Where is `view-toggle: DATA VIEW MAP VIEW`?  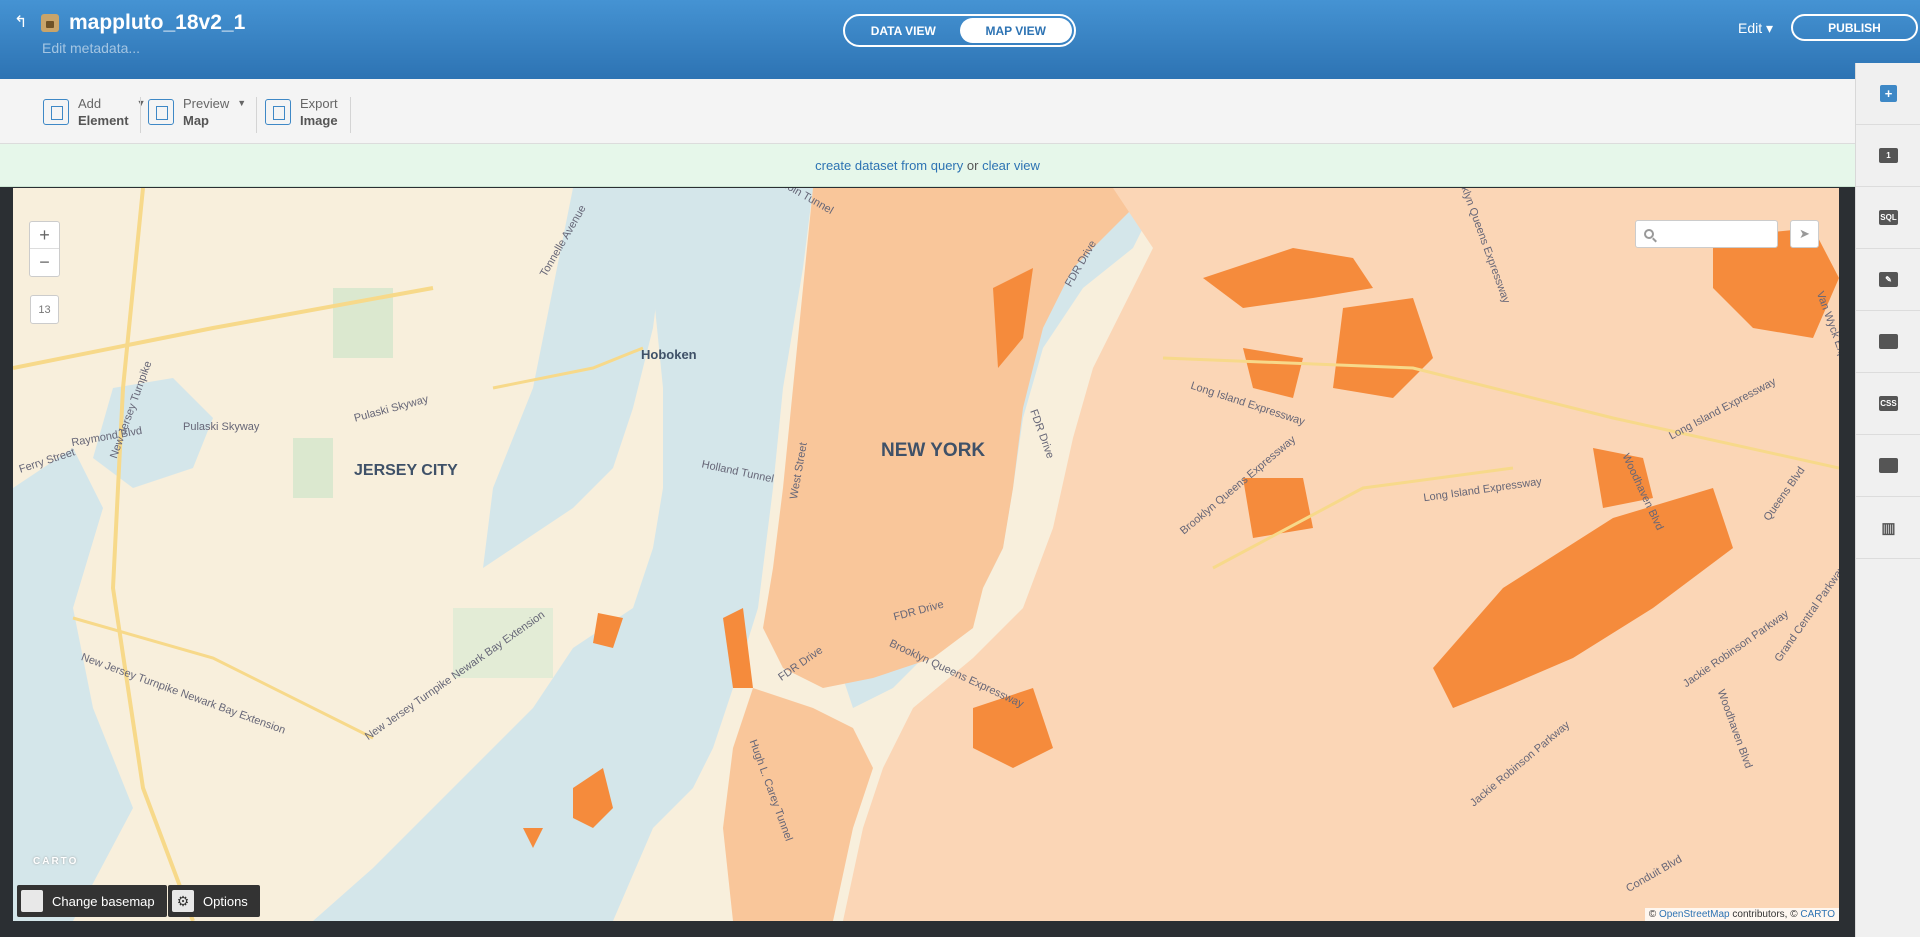 view-toggle: DATA VIEW MAP VIEW is located at coordinates (959, 30).